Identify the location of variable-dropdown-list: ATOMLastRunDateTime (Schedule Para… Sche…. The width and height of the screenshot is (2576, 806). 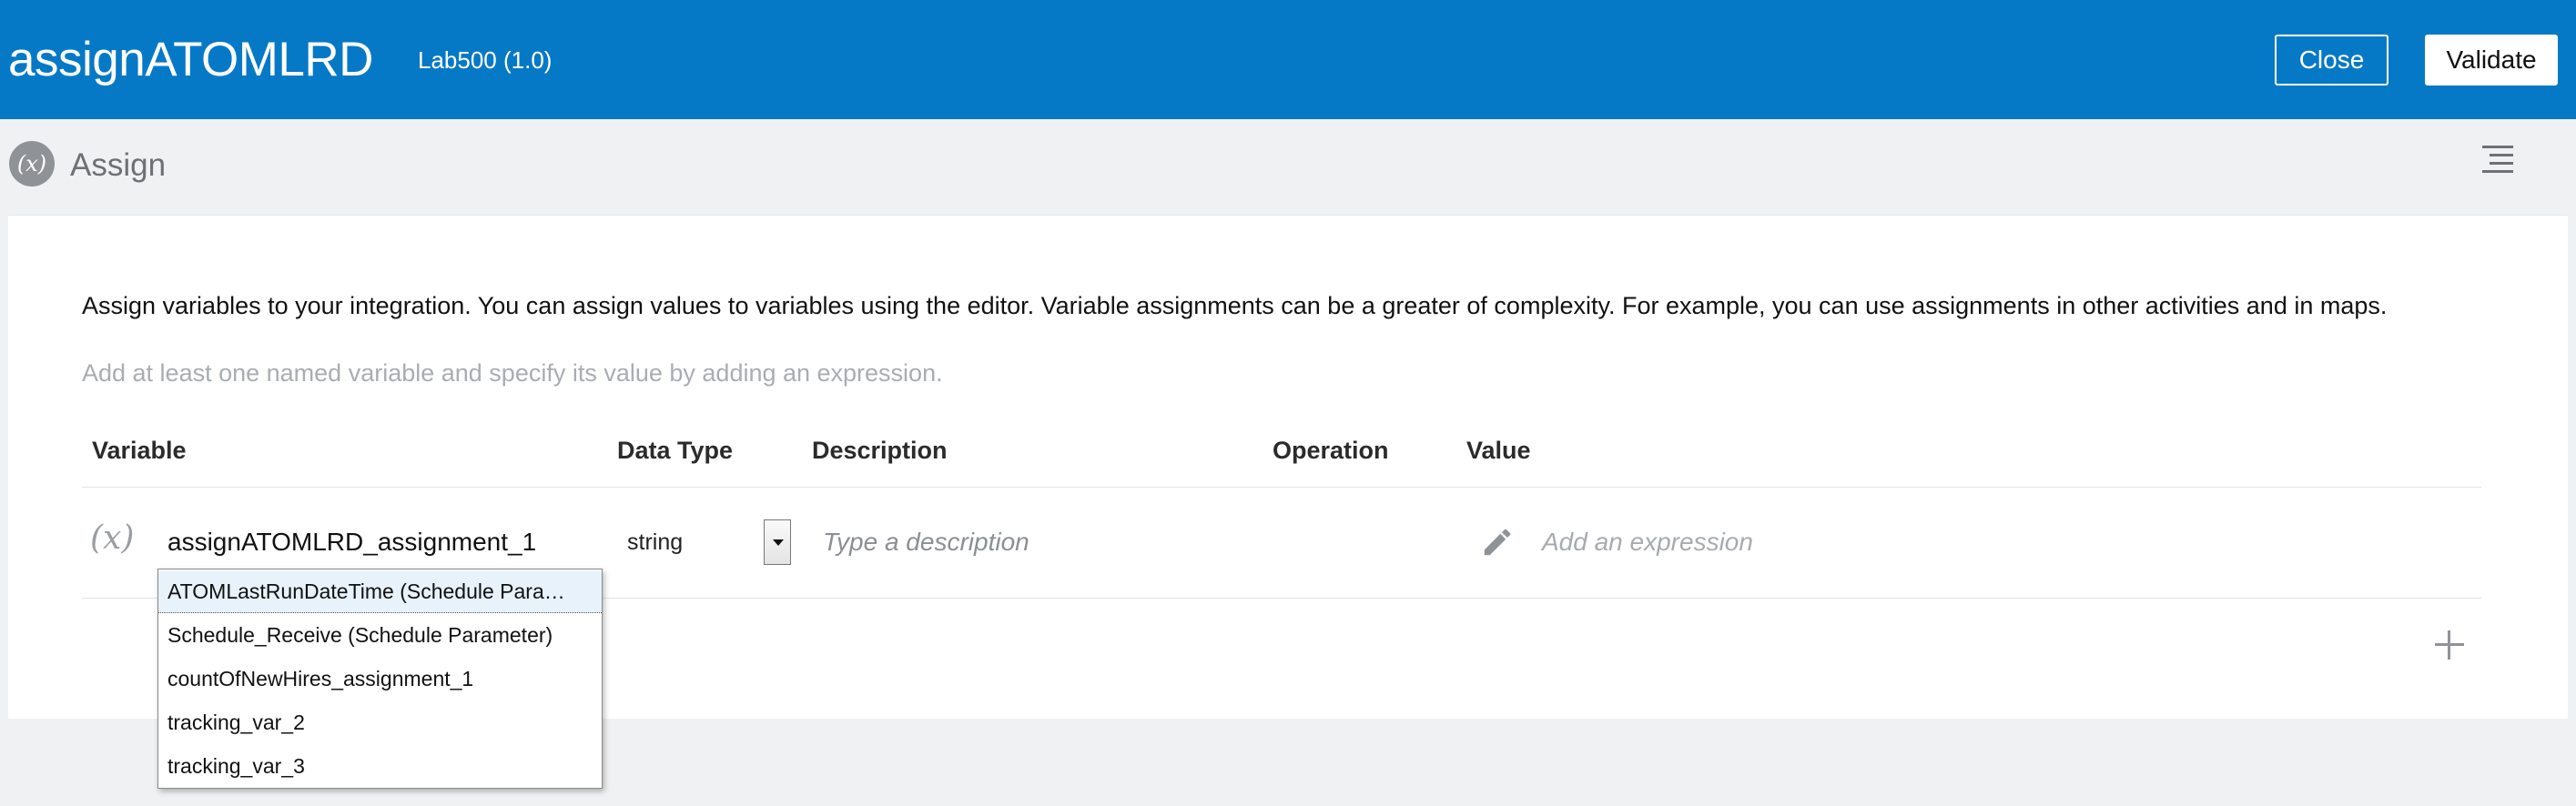
(380, 679).